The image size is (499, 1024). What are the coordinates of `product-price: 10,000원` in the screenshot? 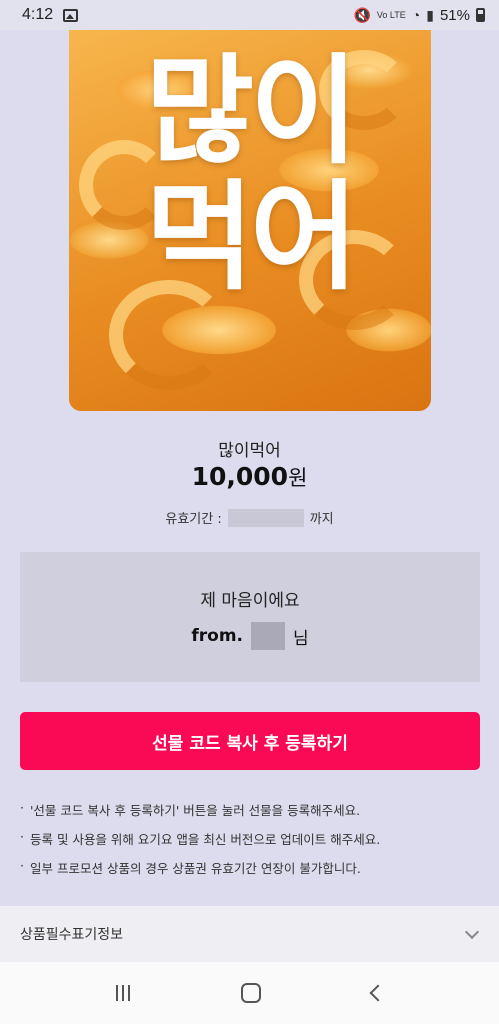 It's located at (249, 477).